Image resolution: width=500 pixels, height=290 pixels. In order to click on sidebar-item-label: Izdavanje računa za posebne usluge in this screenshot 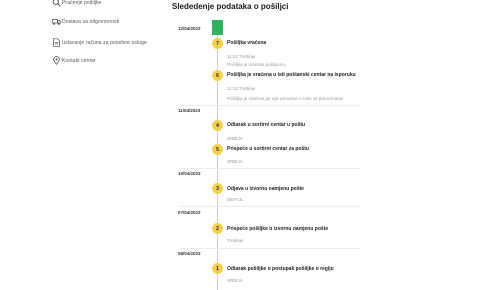, I will do `click(104, 43)`.